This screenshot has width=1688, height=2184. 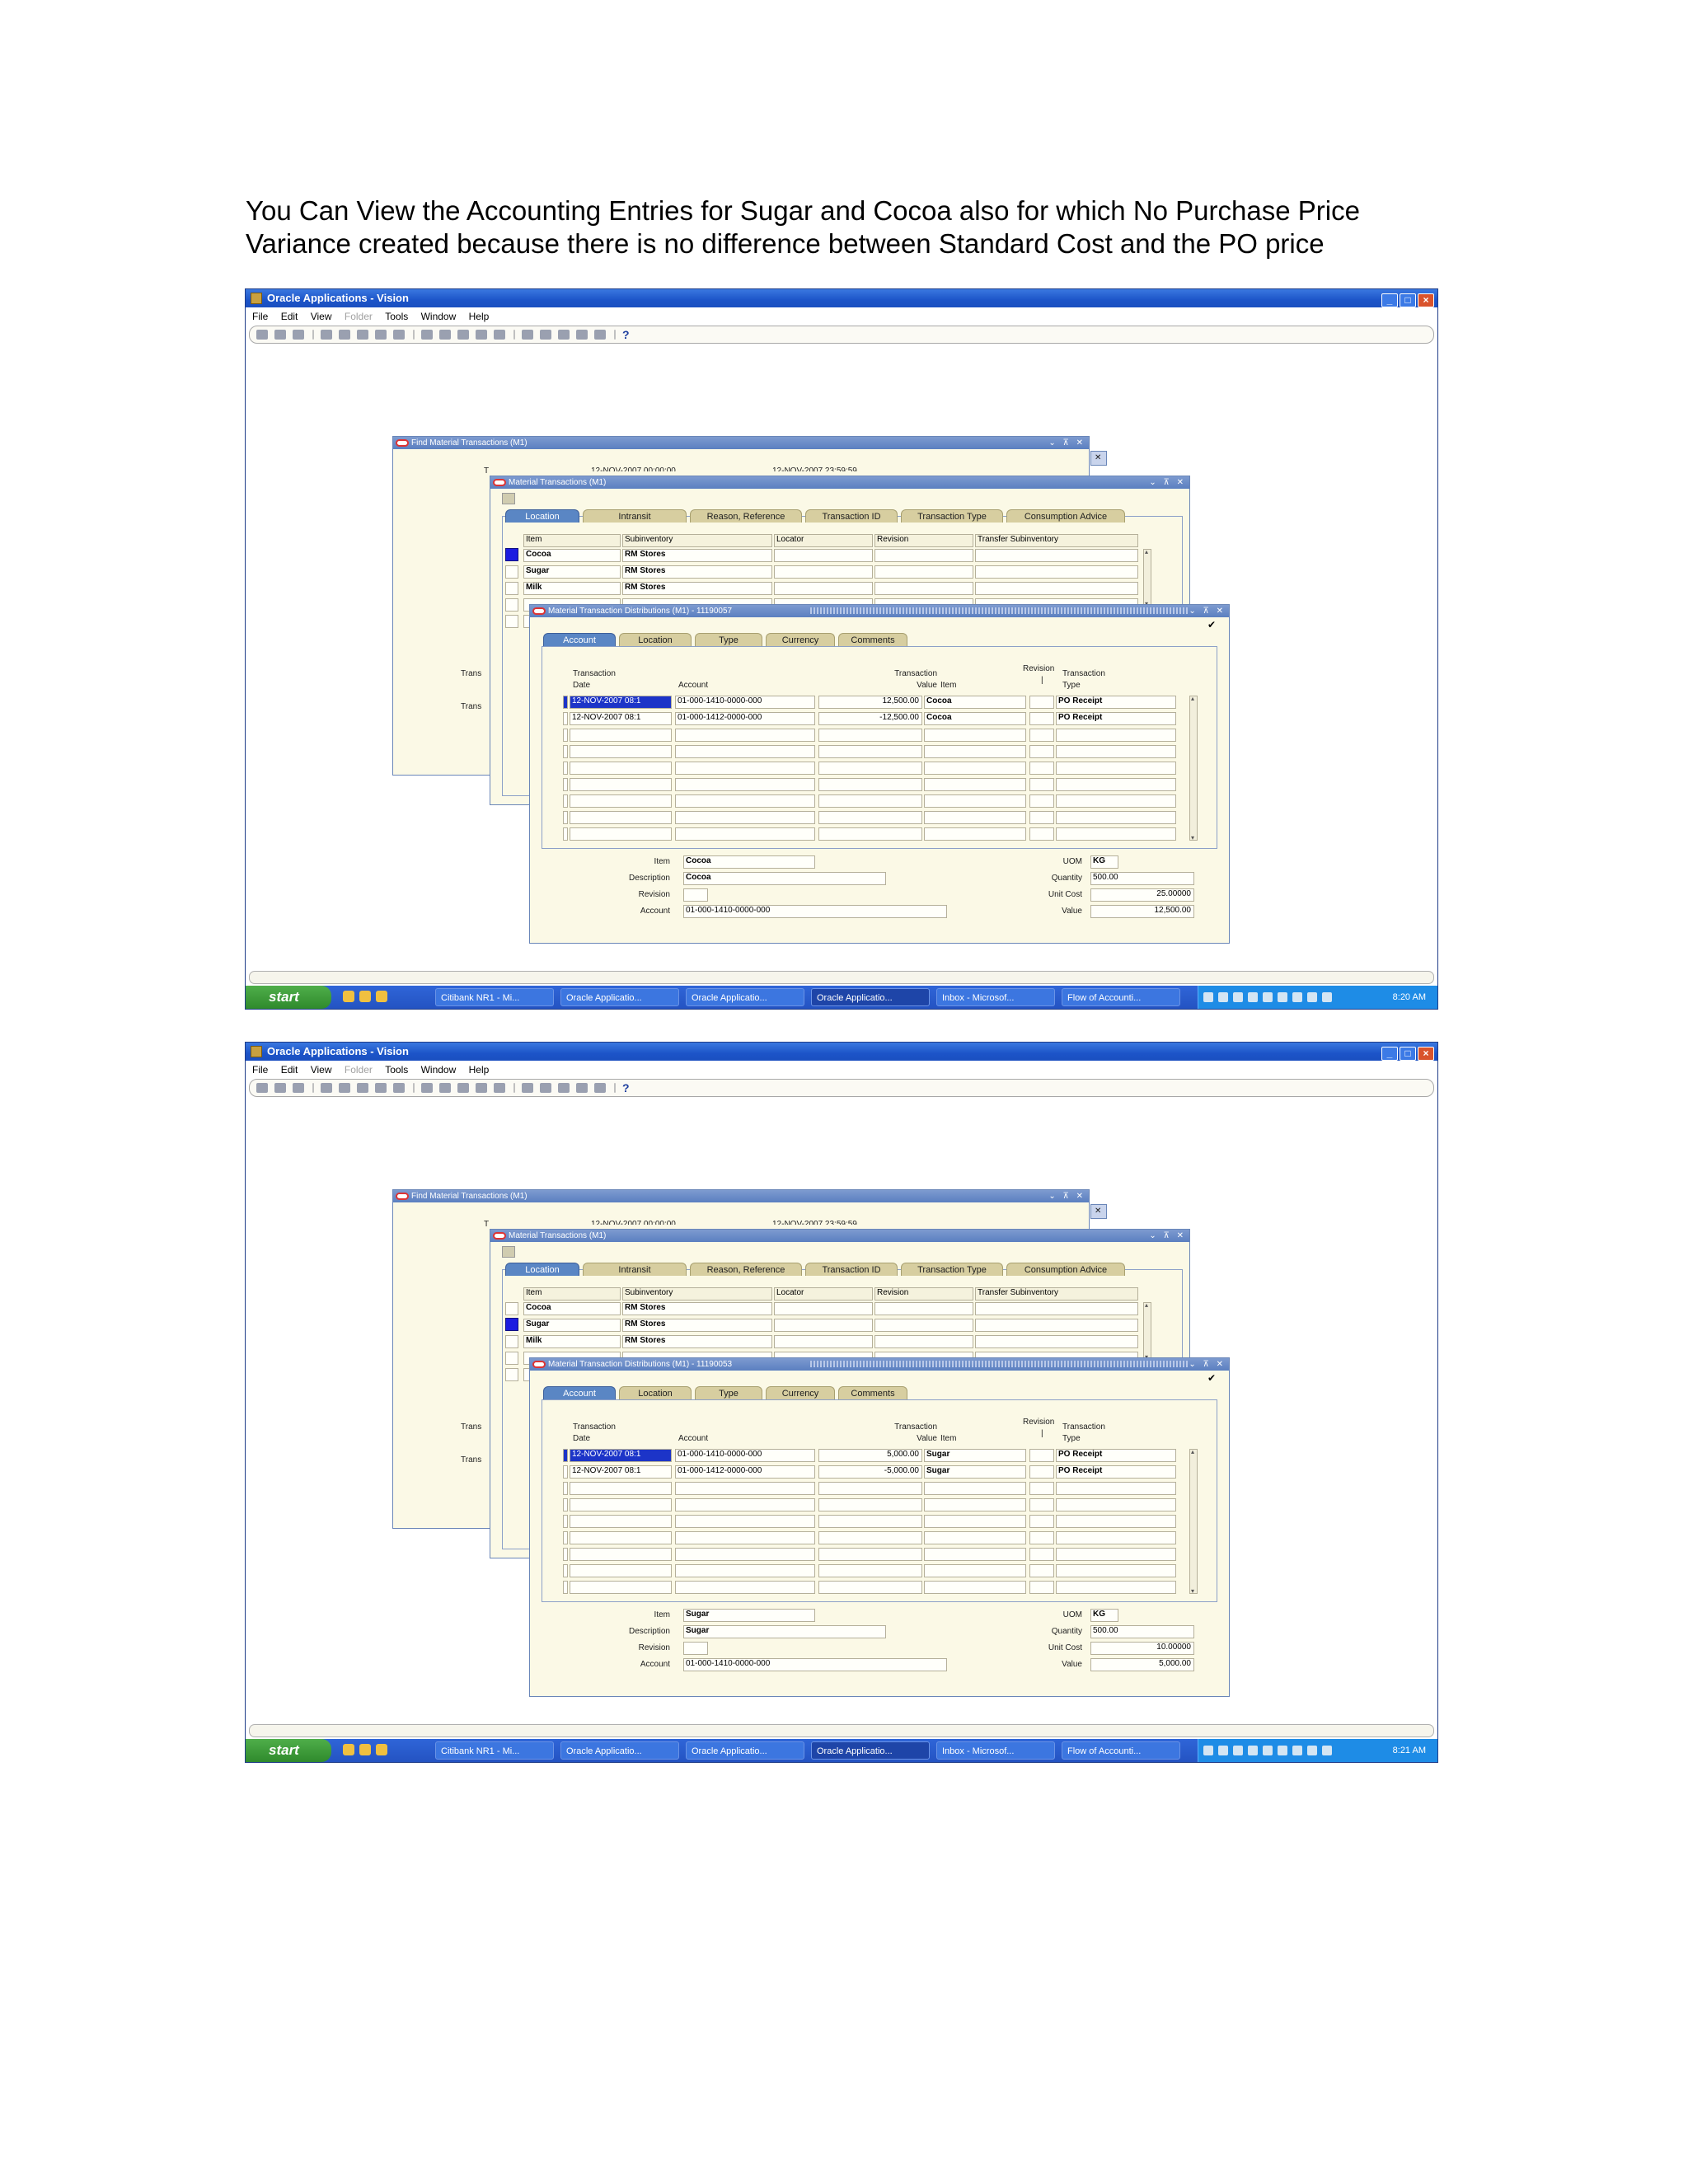 I want to click on dist-cell-date: 12-NOV-2007 08:1, so click(x=621, y=1472).